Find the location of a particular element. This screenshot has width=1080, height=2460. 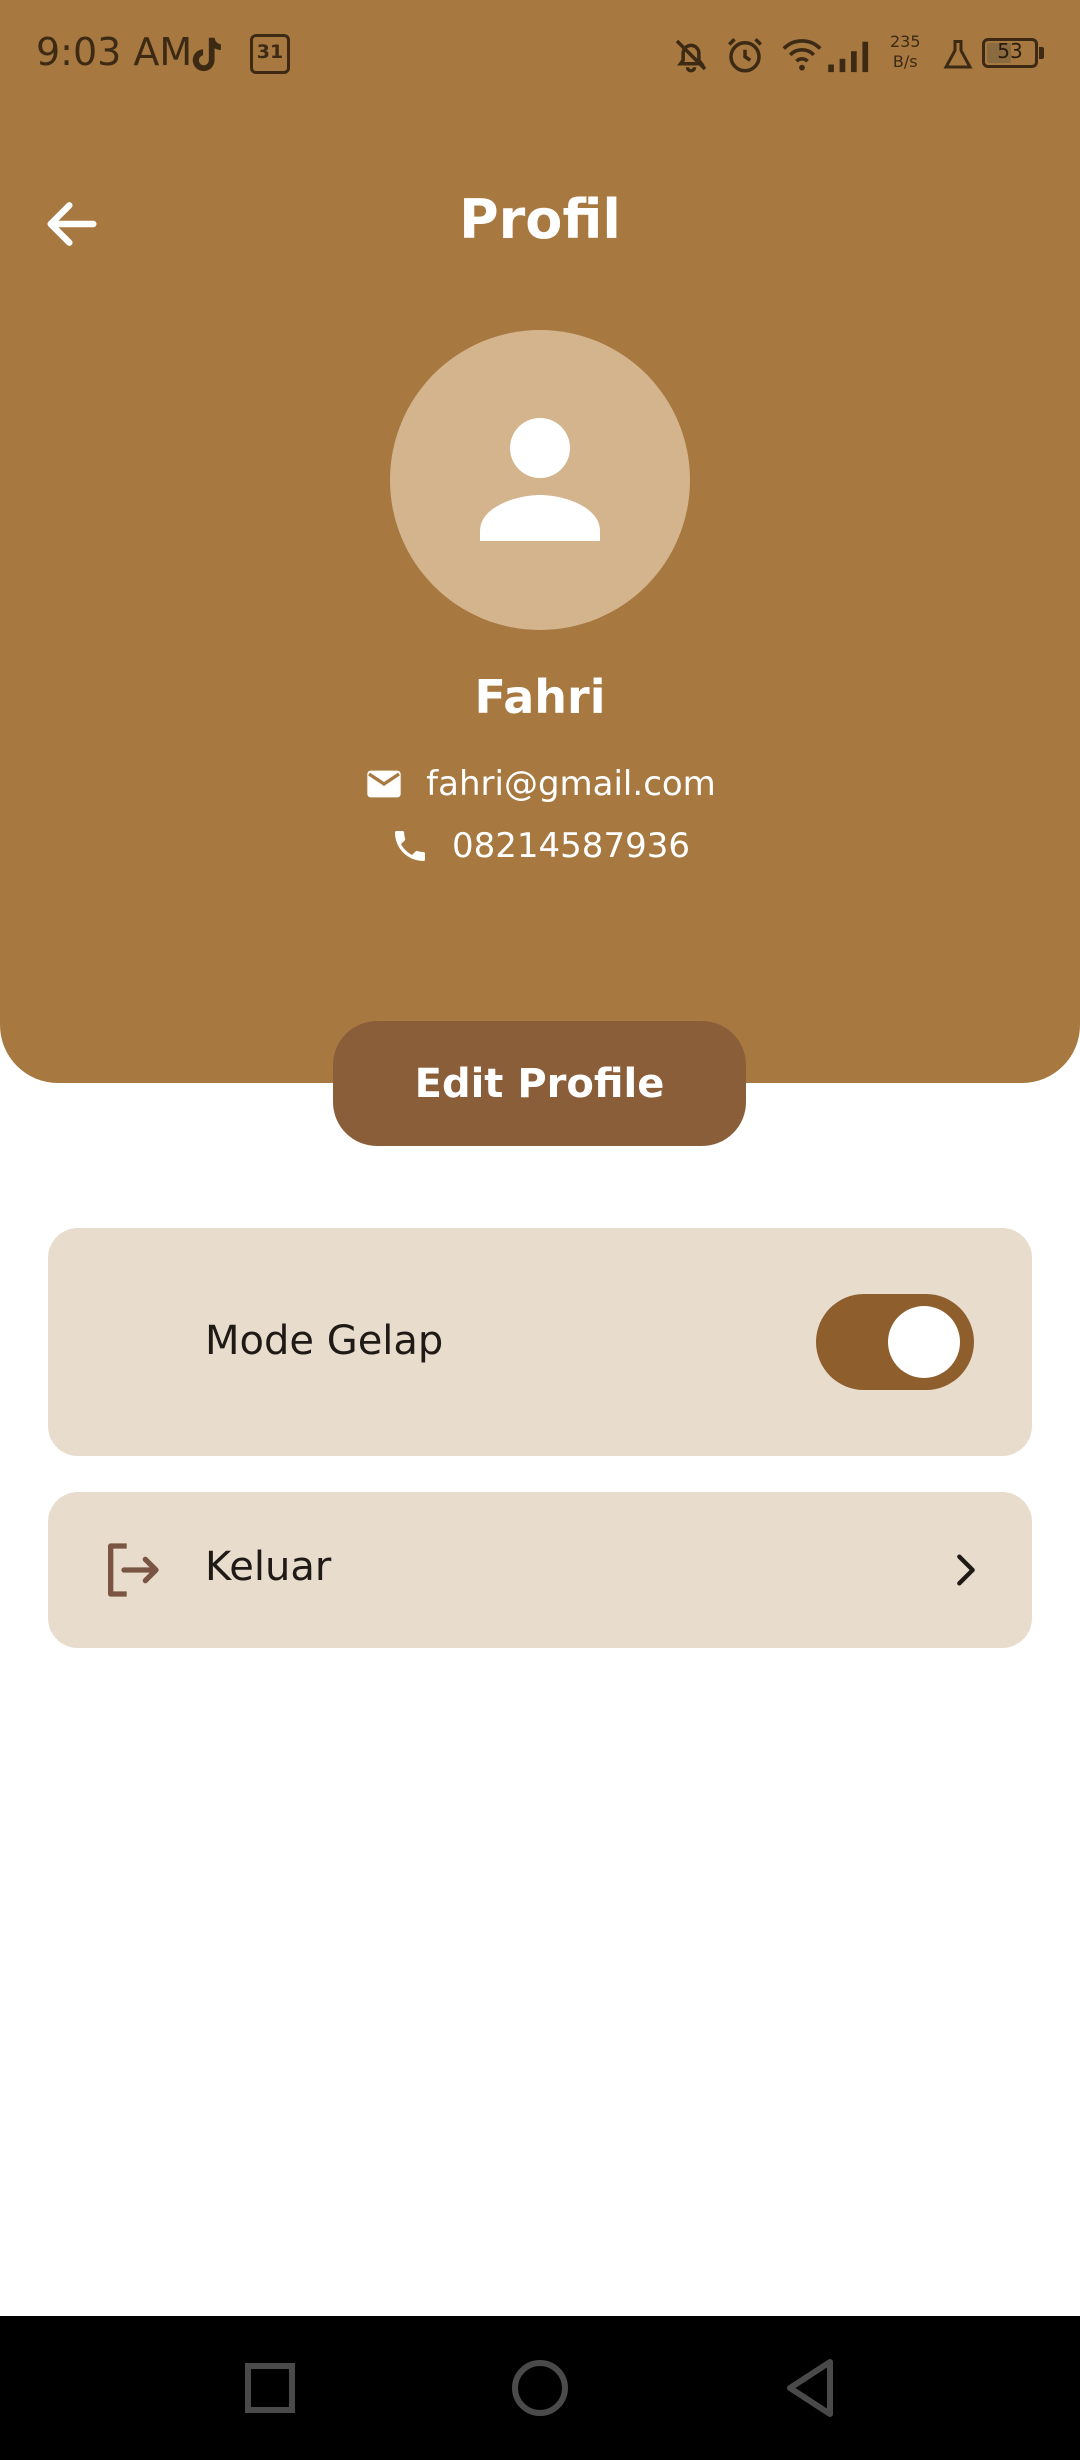

status-time: 9:03 AM is located at coordinates (114, 52).